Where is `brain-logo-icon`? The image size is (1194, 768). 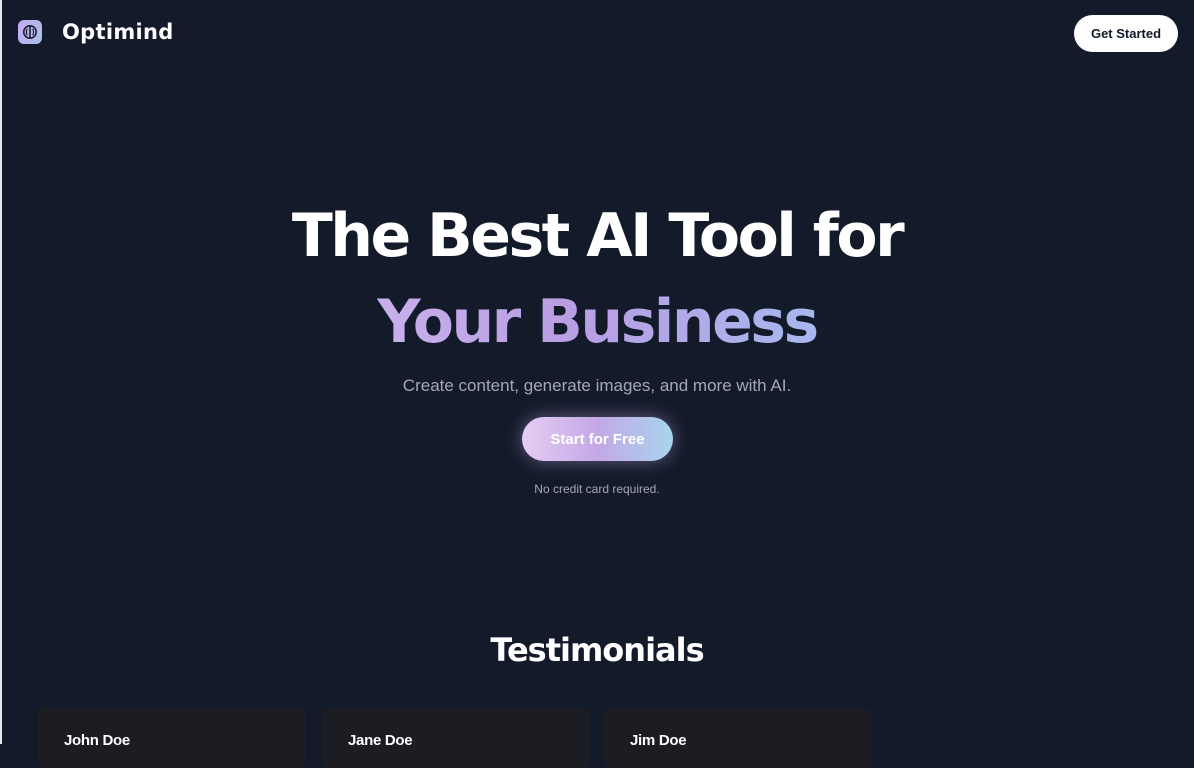 brain-logo-icon is located at coordinates (30, 32).